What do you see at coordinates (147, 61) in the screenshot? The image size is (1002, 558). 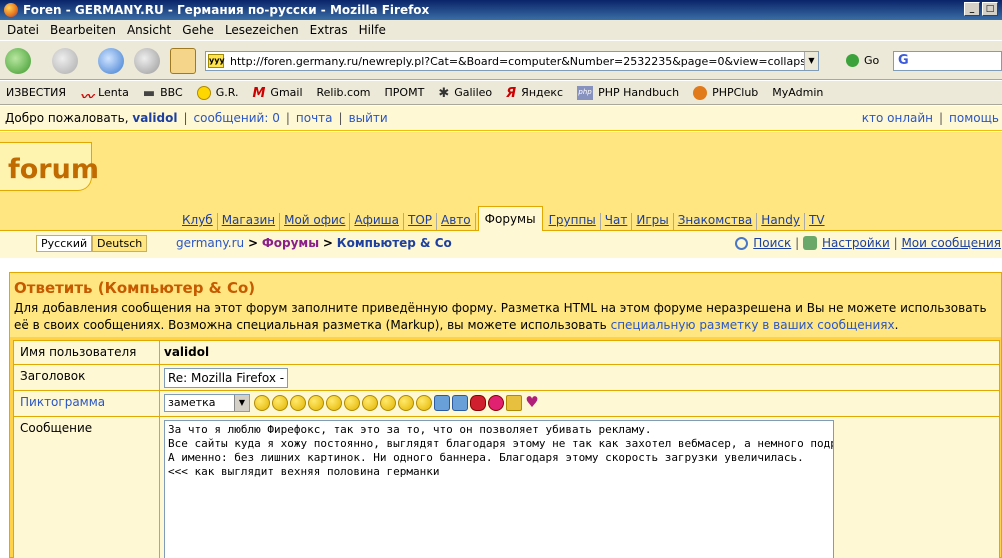 I see `stop-icon` at bounding box center [147, 61].